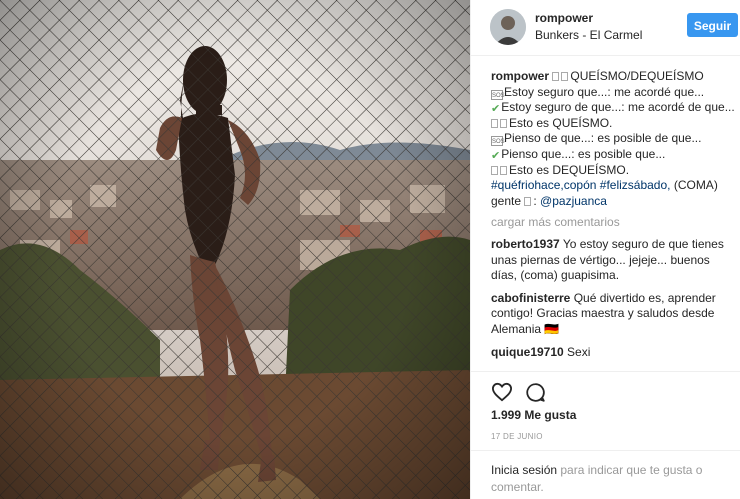 The height and width of the screenshot is (499, 740). What do you see at coordinates (694, 185) in the screenshot?
I see `caption-text: (COMA)` at bounding box center [694, 185].